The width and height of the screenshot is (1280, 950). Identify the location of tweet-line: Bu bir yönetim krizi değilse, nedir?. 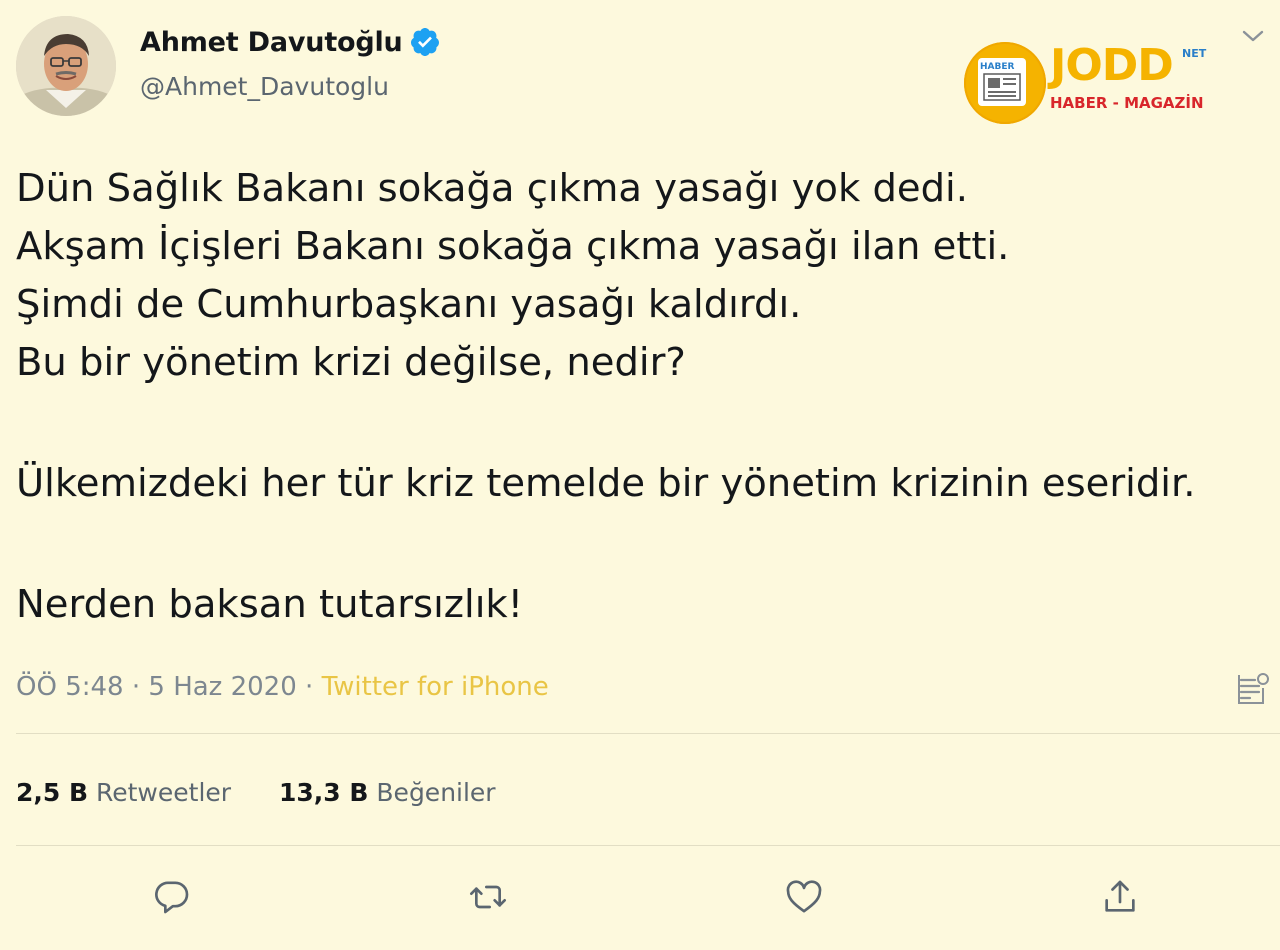
(351, 362).